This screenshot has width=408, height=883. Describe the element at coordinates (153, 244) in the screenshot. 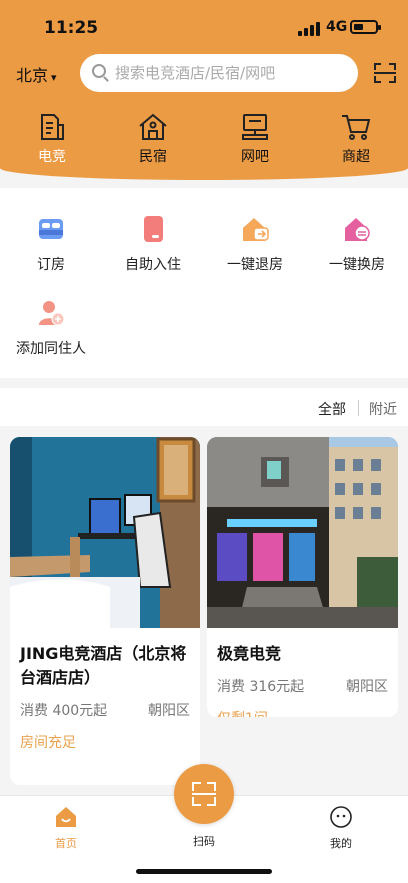

I see `service-self-checkin: 自助入住` at that location.